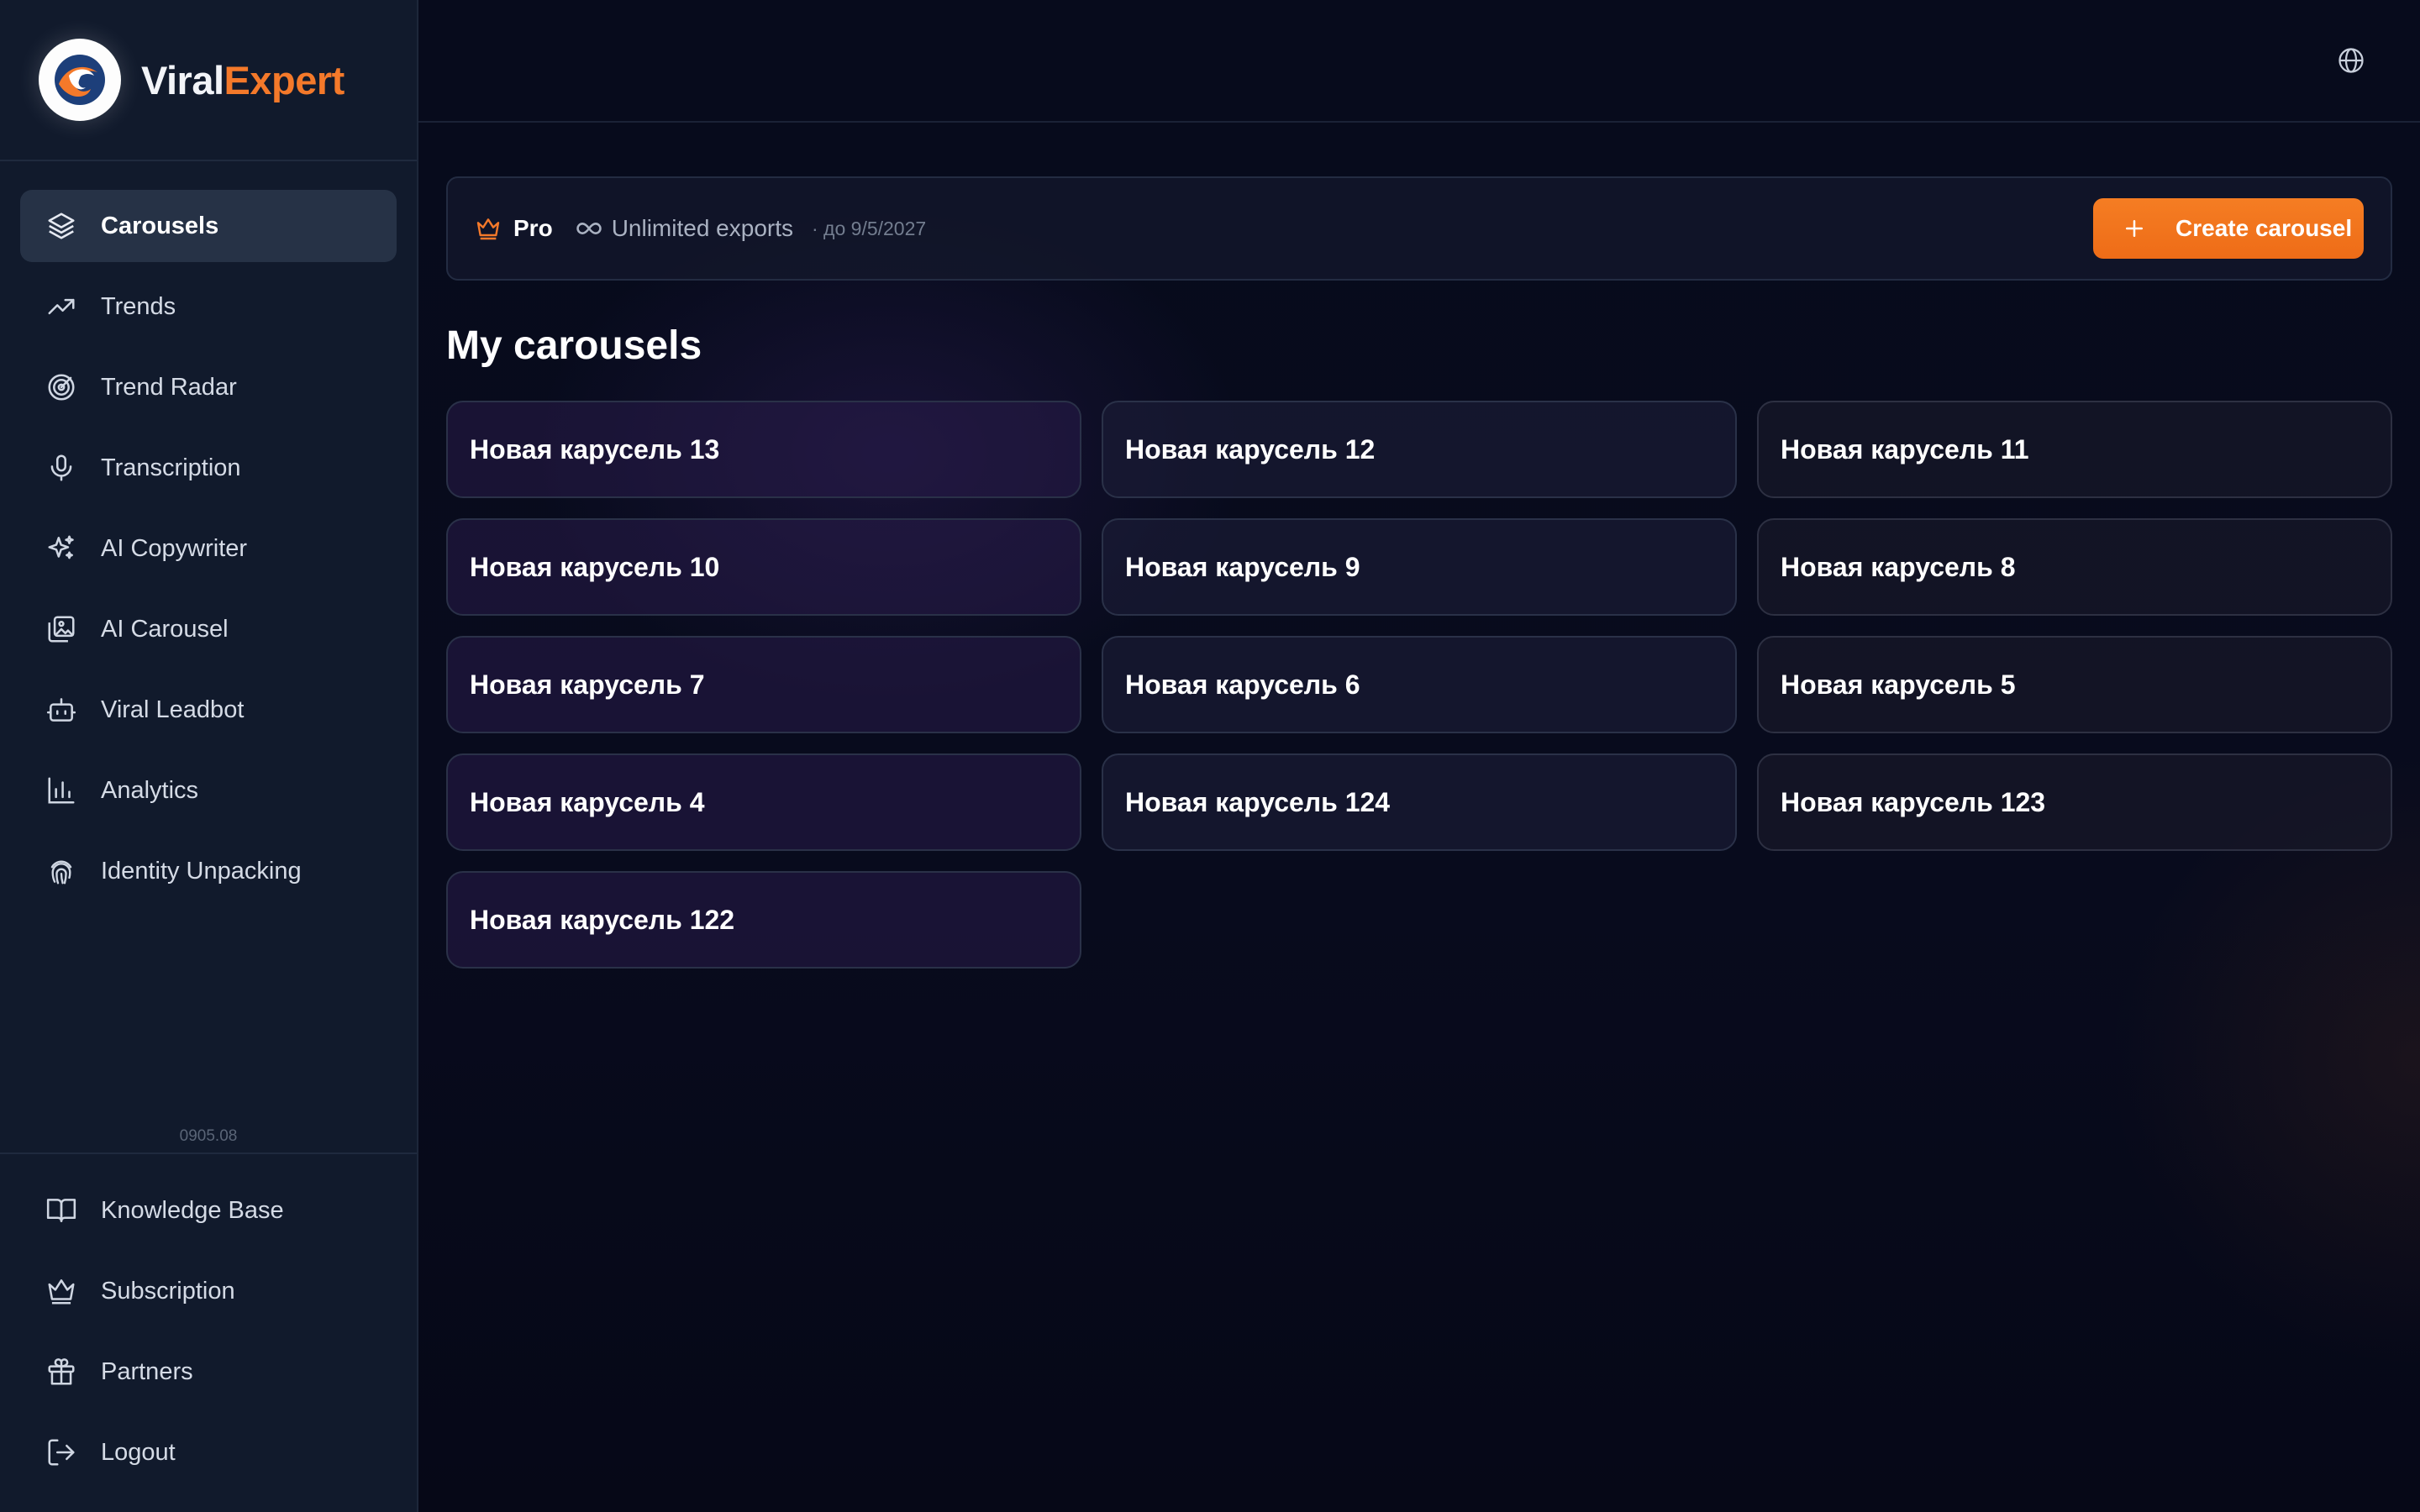 The width and height of the screenshot is (2420, 1512). I want to click on sidebar-item-subscription: Subscription, so click(208, 1291).